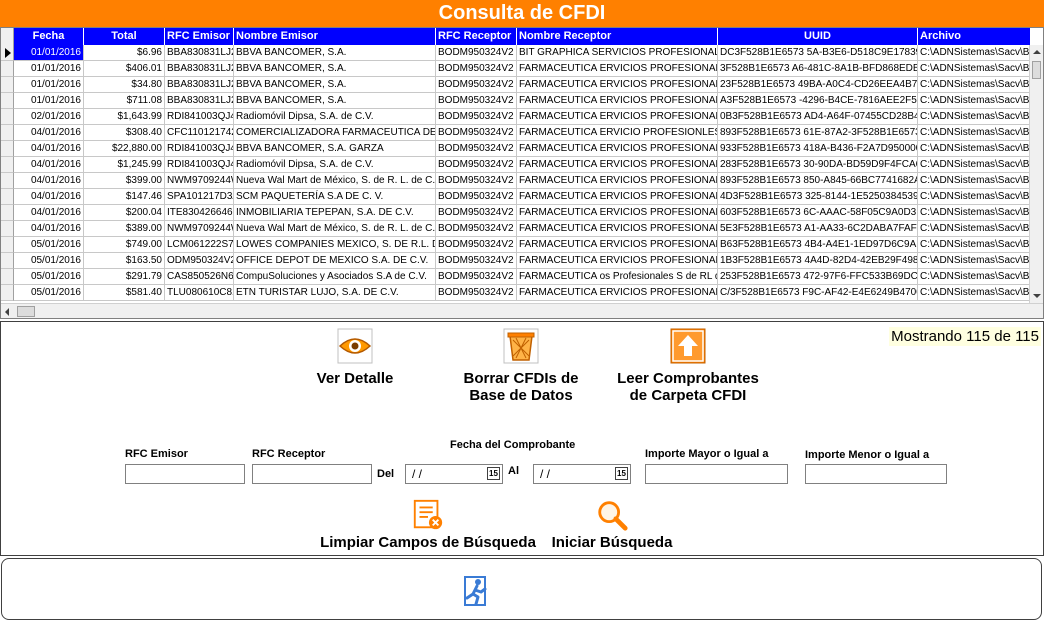 Image resolution: width=1044 pixels, height=622 pixels. What do you see at coordinates (617, 53) in the screenshot?
I see `cell-nombre-receptor: BIT GRAPHICA SERVICIOS PROFESIONAL` at bounding box center [617, 53].